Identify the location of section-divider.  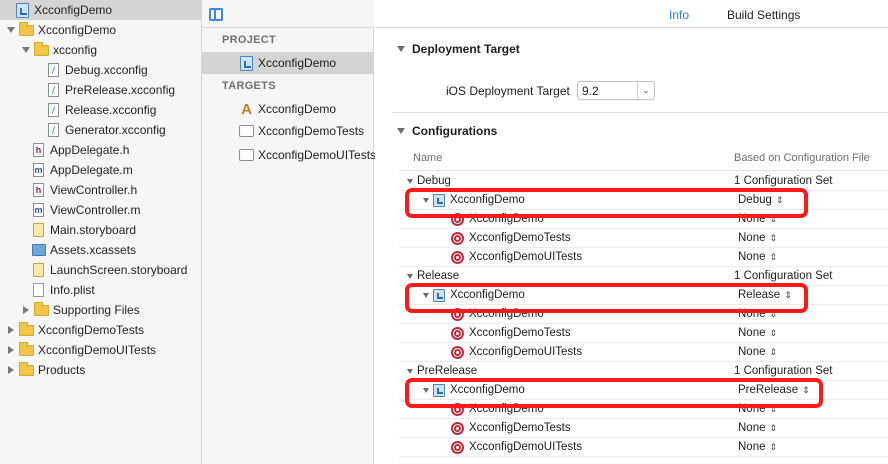
(640, 112).